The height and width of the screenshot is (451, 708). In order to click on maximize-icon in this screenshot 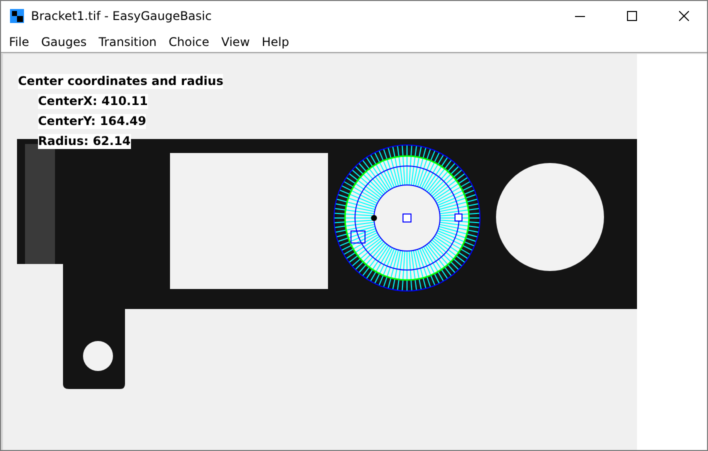, I will do `click(632, 16)`.